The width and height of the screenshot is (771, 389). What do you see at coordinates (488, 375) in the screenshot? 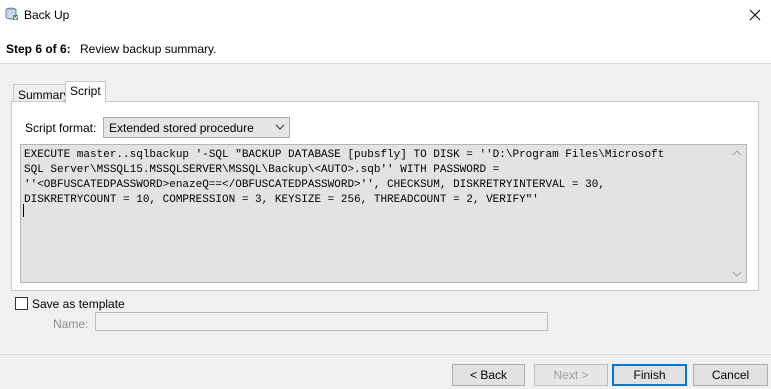
I see `back-button: < Back` at bounding box center [488, 375].